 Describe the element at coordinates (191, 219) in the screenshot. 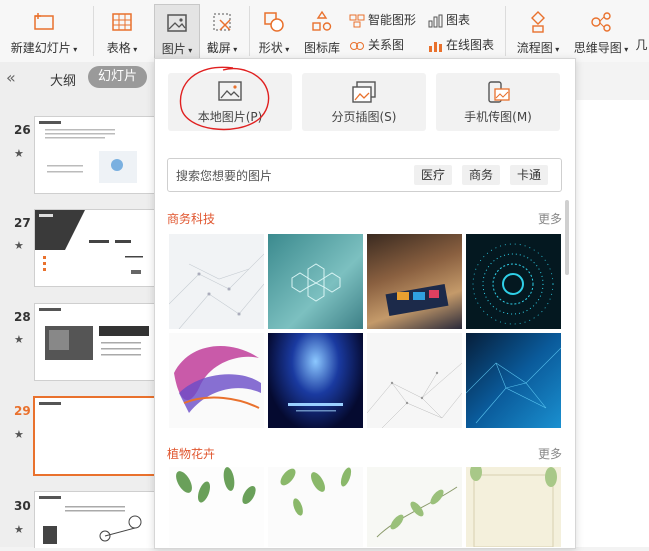

I see `category-title: 商务科技` at that location.